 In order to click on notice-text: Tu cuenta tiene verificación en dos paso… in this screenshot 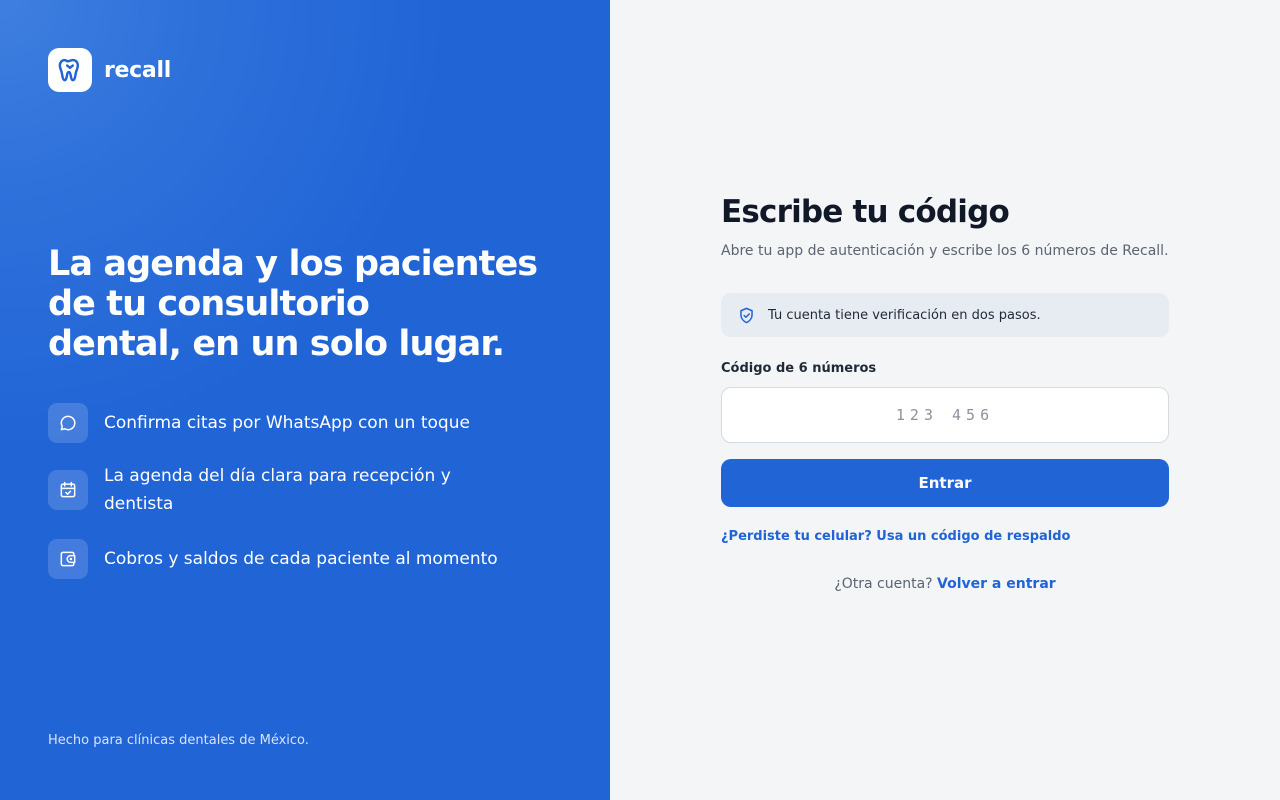, I will do `click(904, 315)`.